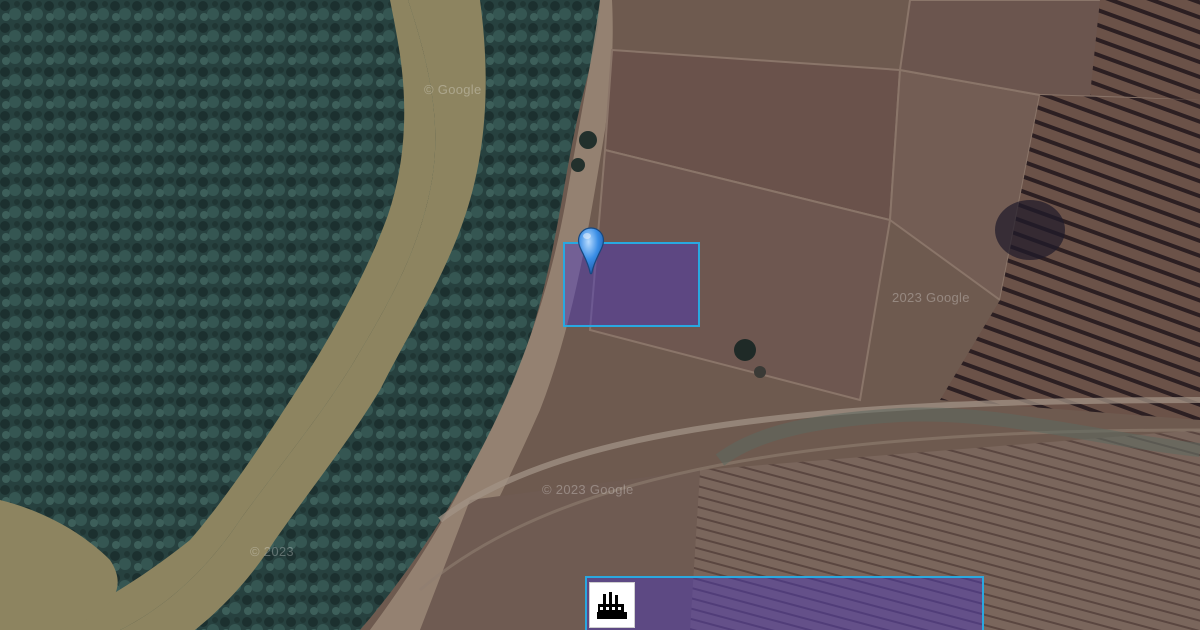 The width and height of the screenshot is (1200, 630). I want to click on map-pin-icon, so click(591, 251).